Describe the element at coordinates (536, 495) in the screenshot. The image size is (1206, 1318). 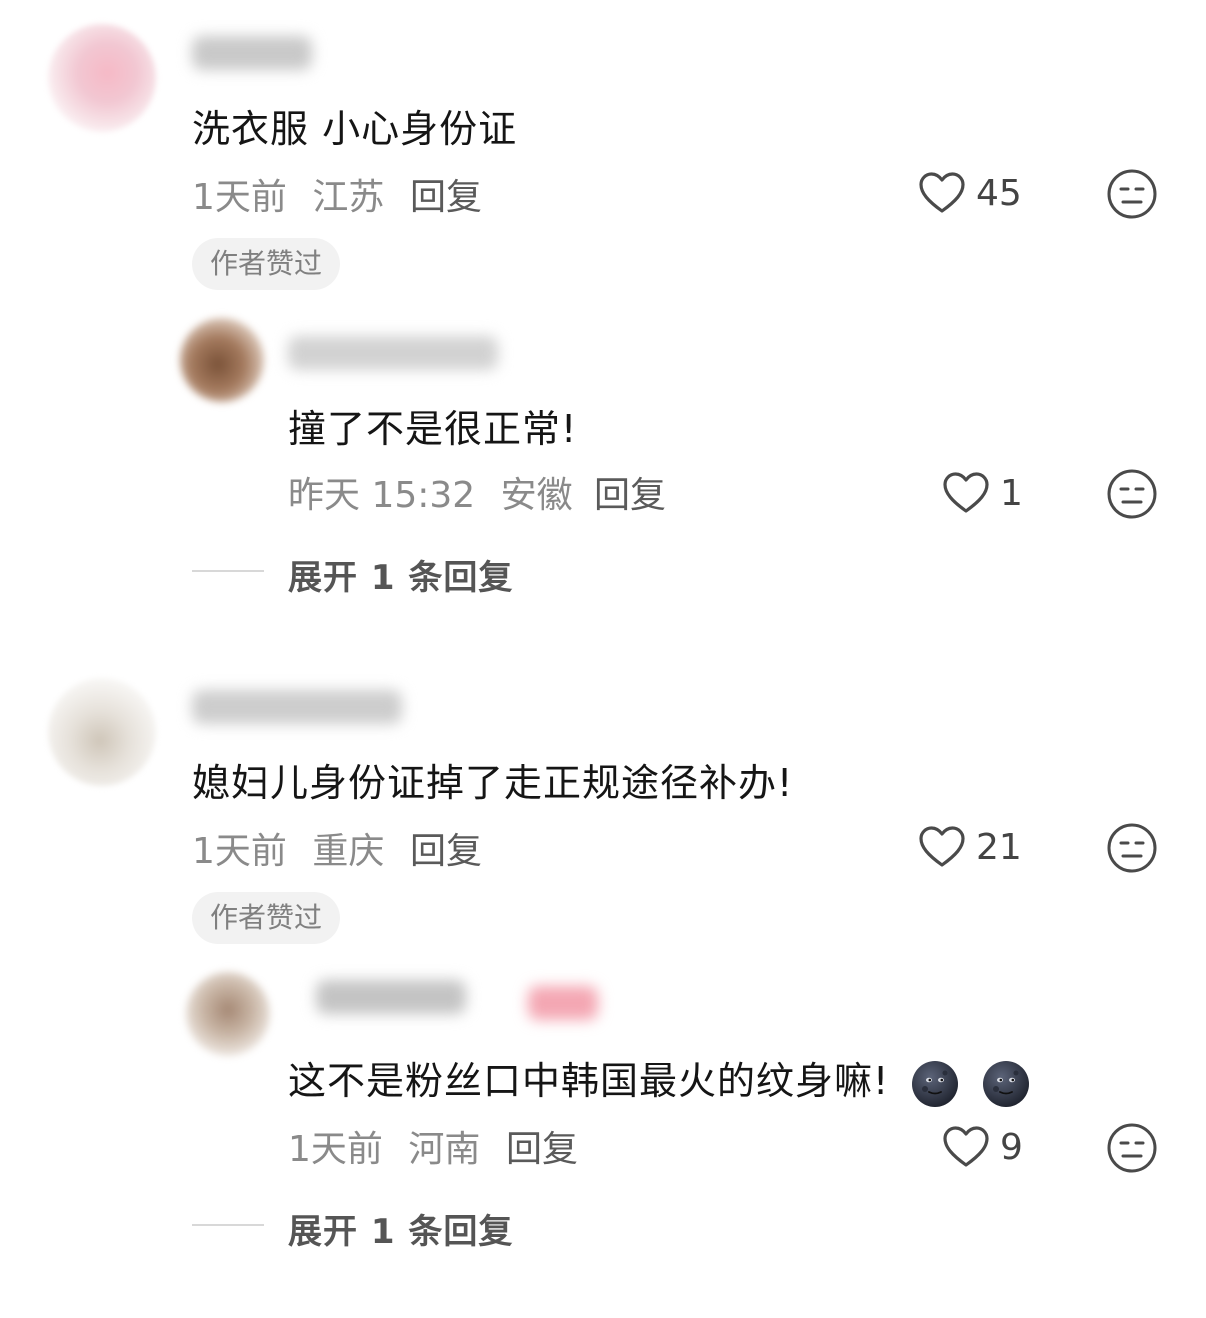
I see `reply-location: 安徽` at that location.